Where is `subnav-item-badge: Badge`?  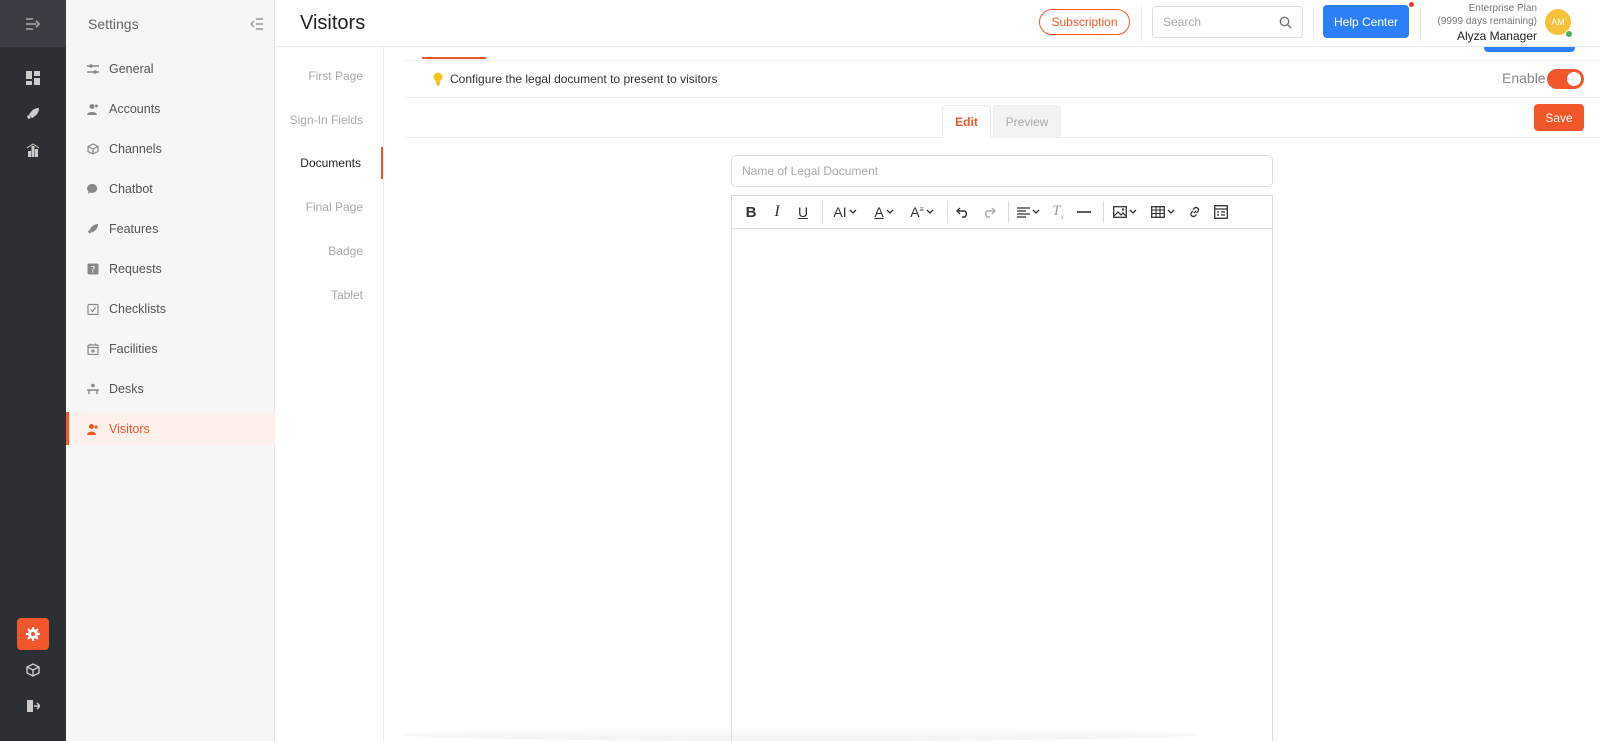
subnav-item-badge: Badge is located at coordinates (328, 251).